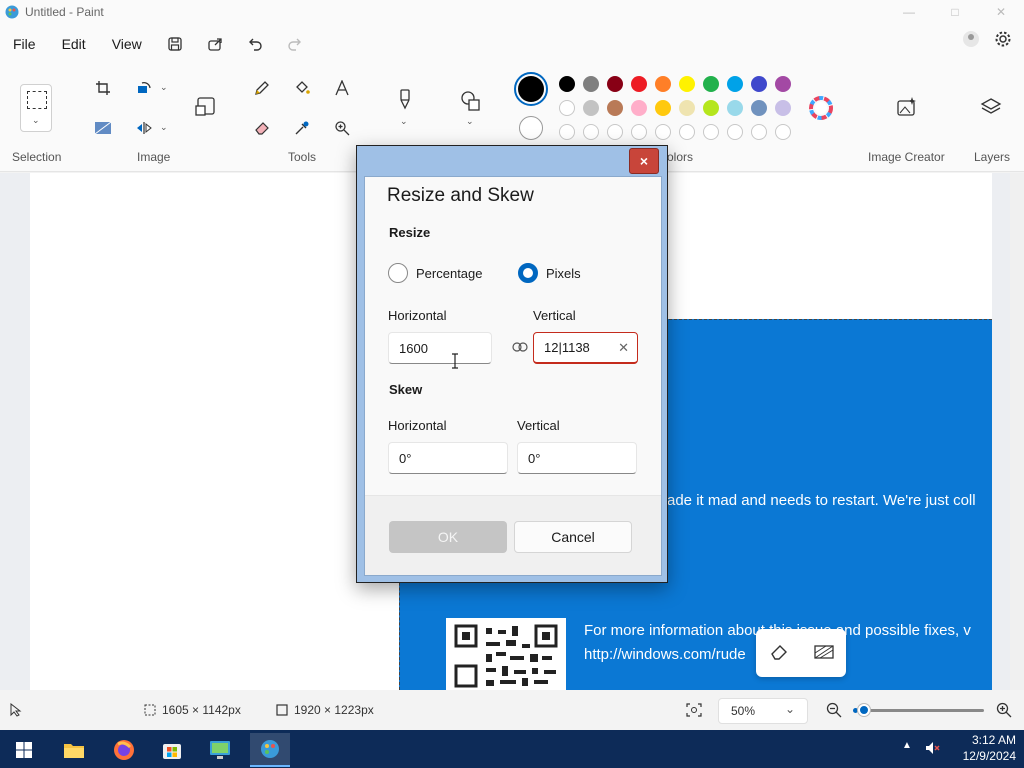  I want to click on eraser-selection-icon, so click(779, 653).